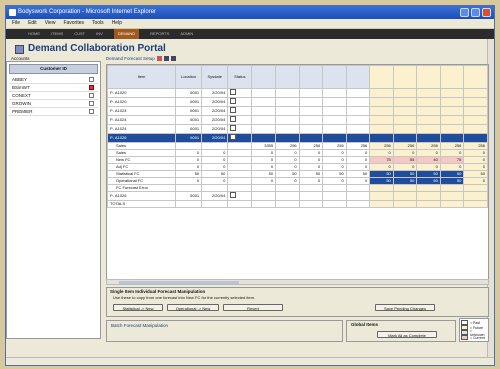 The image size is (500, 369). Describe the element at coordinates (16, 23) in the screenshot. I see `menu-file: File` at that location.